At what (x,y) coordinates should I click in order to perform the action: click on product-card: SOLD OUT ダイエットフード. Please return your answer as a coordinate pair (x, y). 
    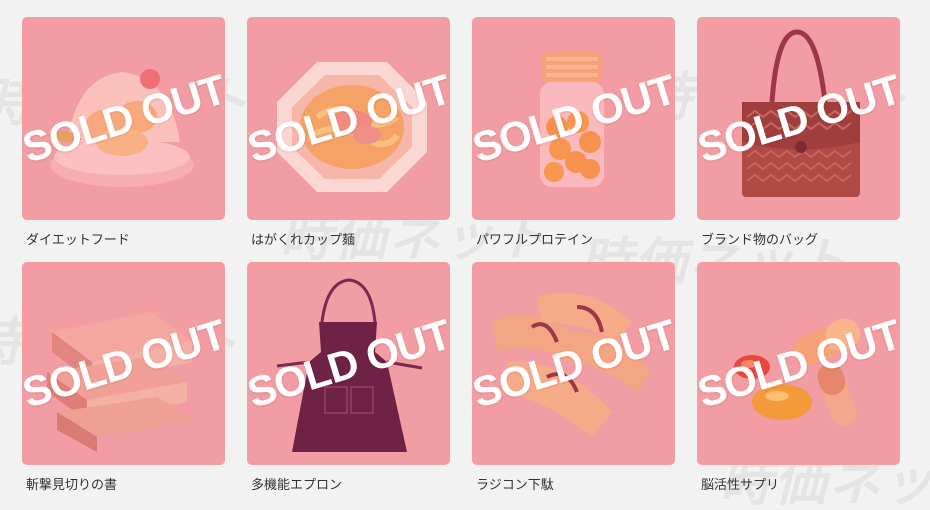
    Looking at the image, I should click on (123, 139).